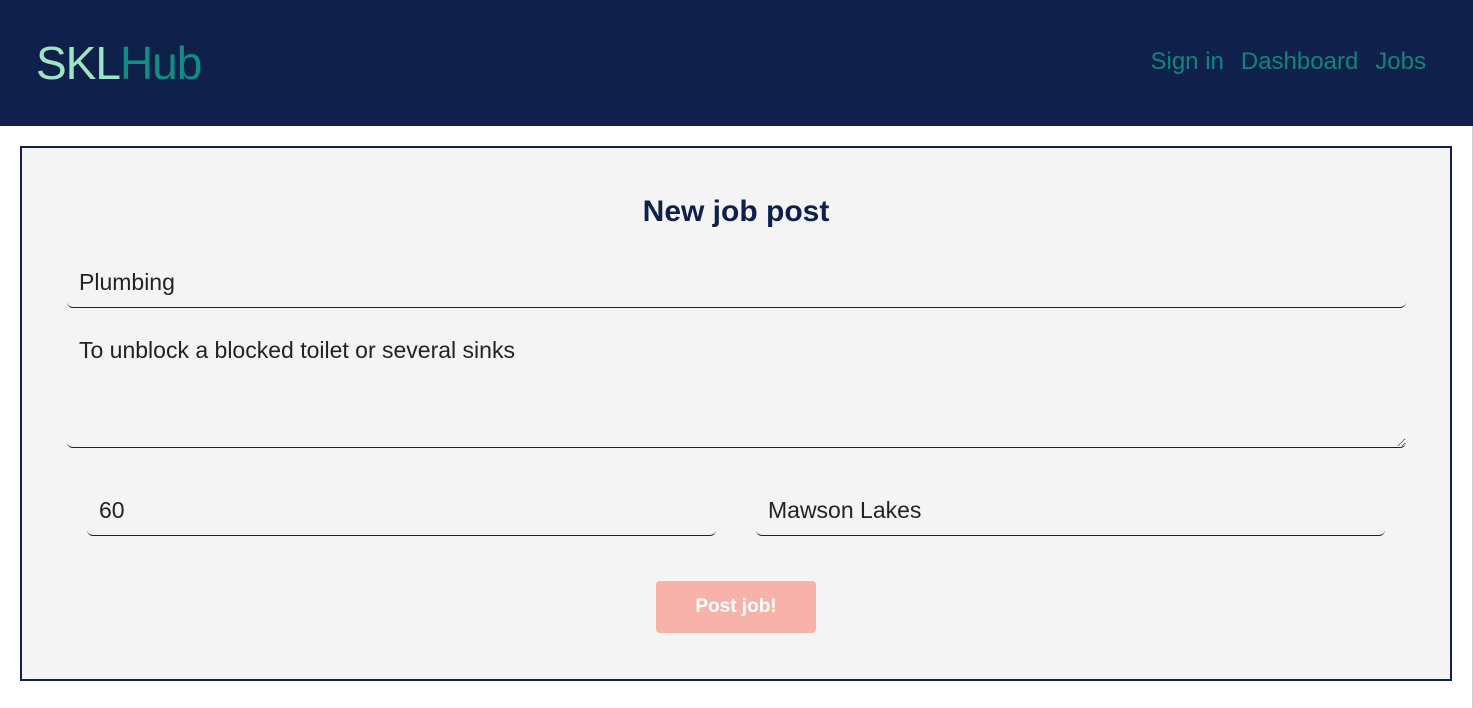 The image size is (1473, 708). Describe the element at coordinates (78, 63) in the screenshot. I see `logo-skl-text: SKL` at that location.